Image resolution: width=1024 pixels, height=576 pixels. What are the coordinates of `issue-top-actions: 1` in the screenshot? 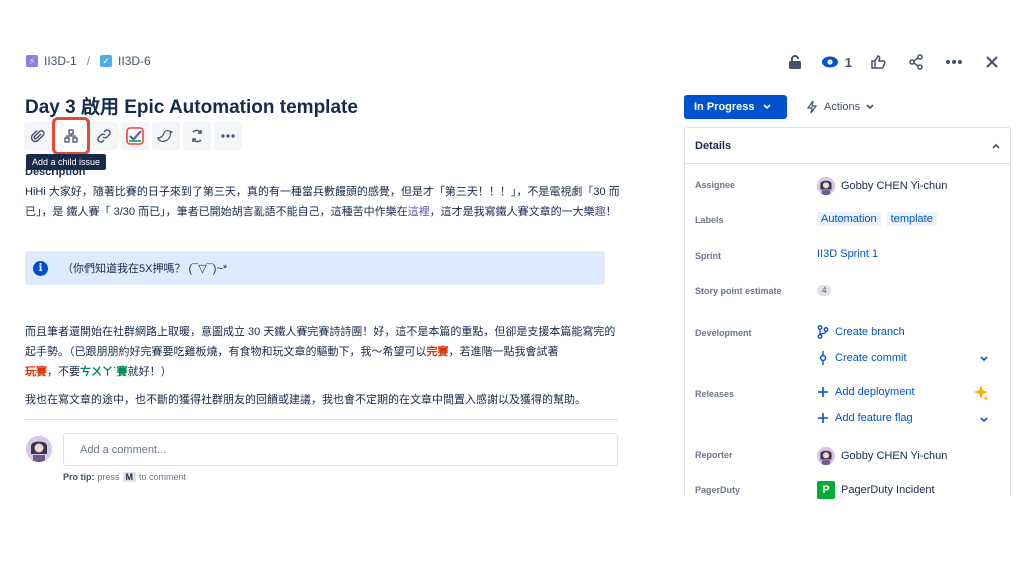 It's located at (893, 62).